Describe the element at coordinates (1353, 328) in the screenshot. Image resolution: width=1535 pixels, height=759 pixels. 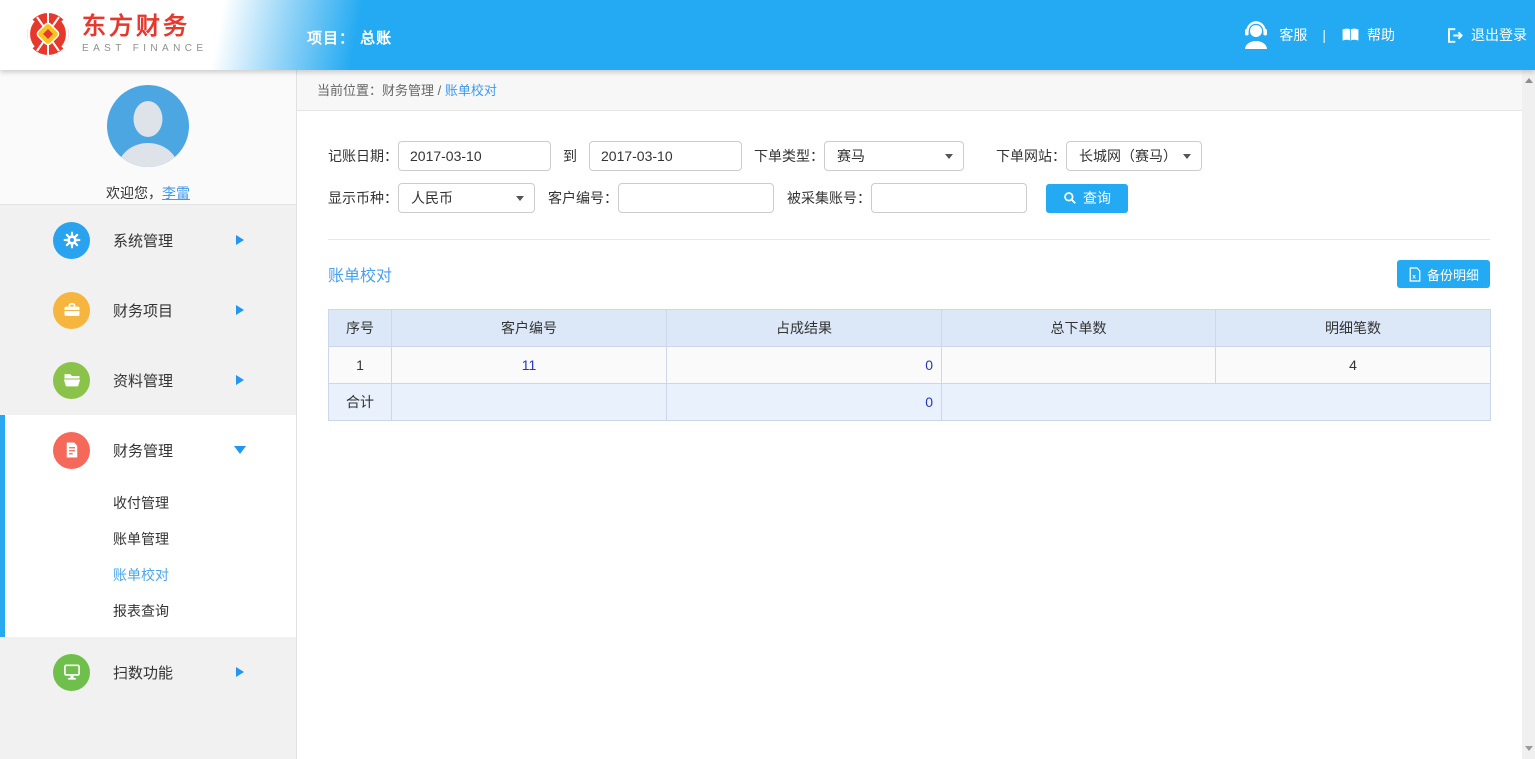
I see `column-header-detail-count: 明细笔数` at that location.